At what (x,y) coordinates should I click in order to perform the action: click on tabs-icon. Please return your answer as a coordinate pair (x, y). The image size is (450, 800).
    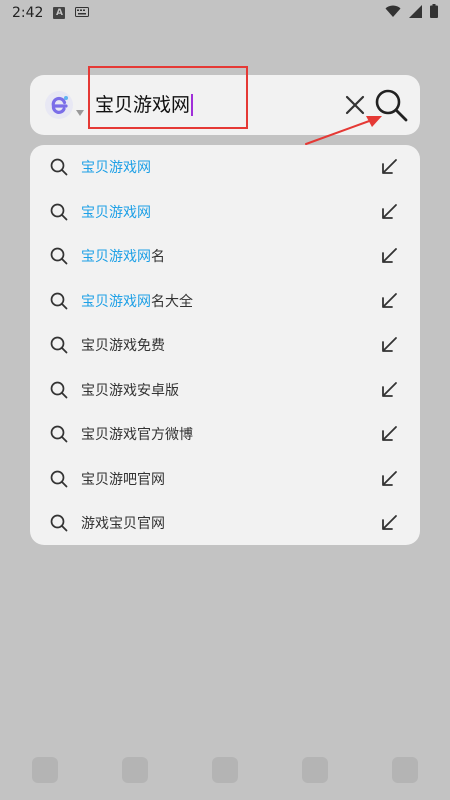
    Looking at the image, I should click on (315, 770).